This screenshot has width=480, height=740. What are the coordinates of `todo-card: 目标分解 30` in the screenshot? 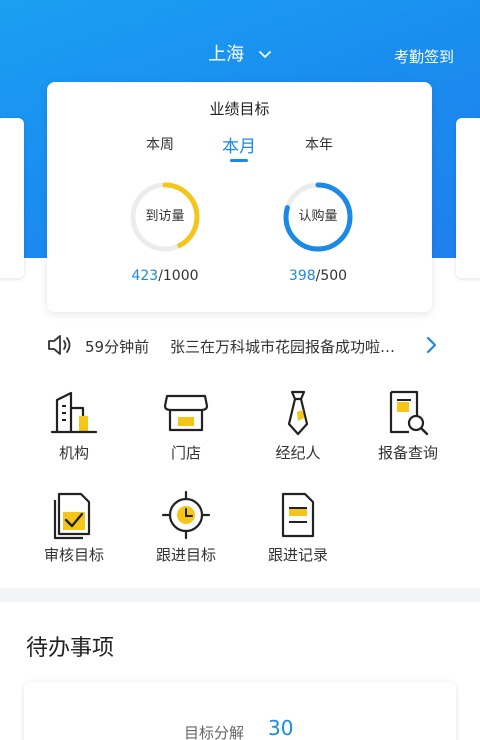 It's located at (240, 711).